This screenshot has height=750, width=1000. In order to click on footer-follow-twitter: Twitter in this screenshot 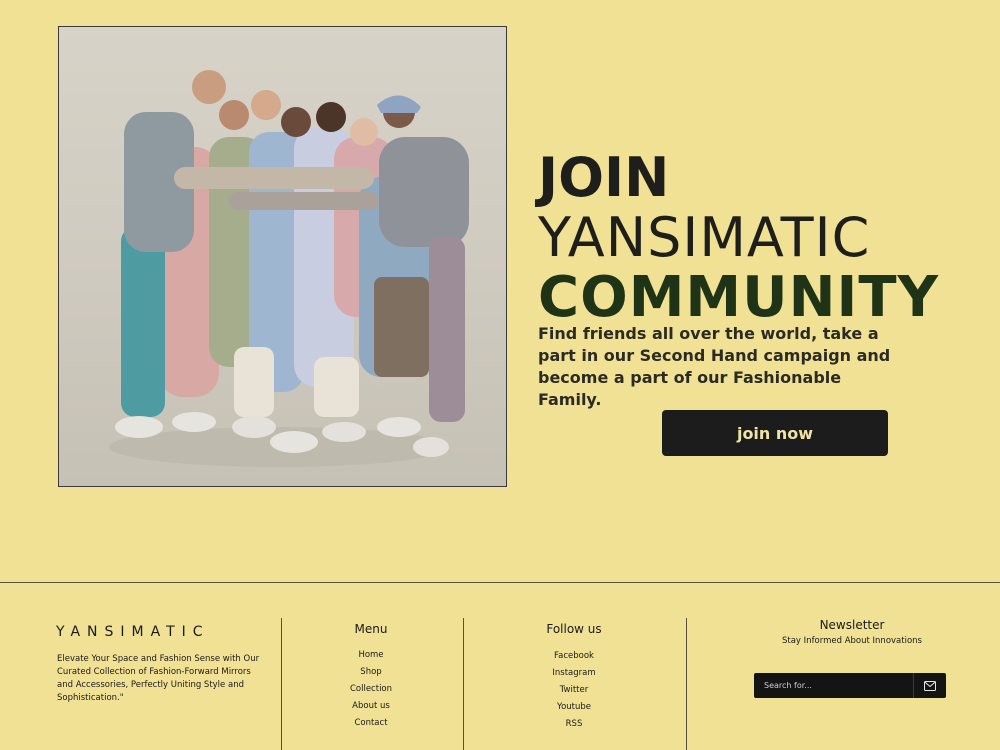, I will do `click(574, 690)`.